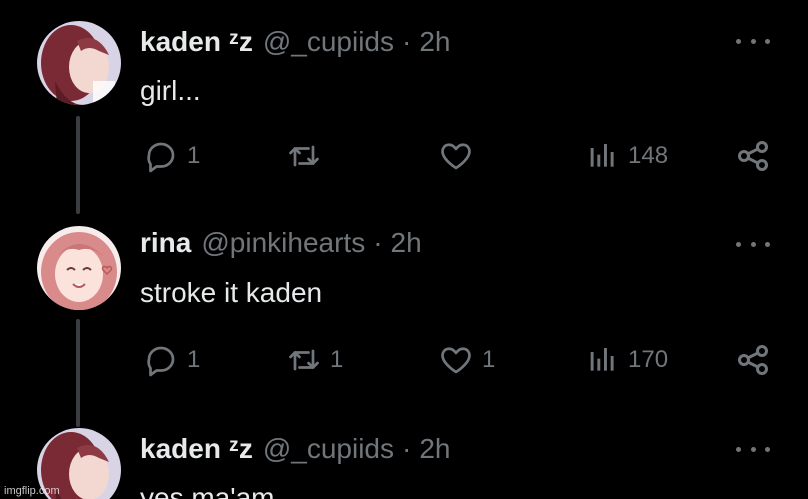  I want to click on like-button: 1, so click(466, 360).